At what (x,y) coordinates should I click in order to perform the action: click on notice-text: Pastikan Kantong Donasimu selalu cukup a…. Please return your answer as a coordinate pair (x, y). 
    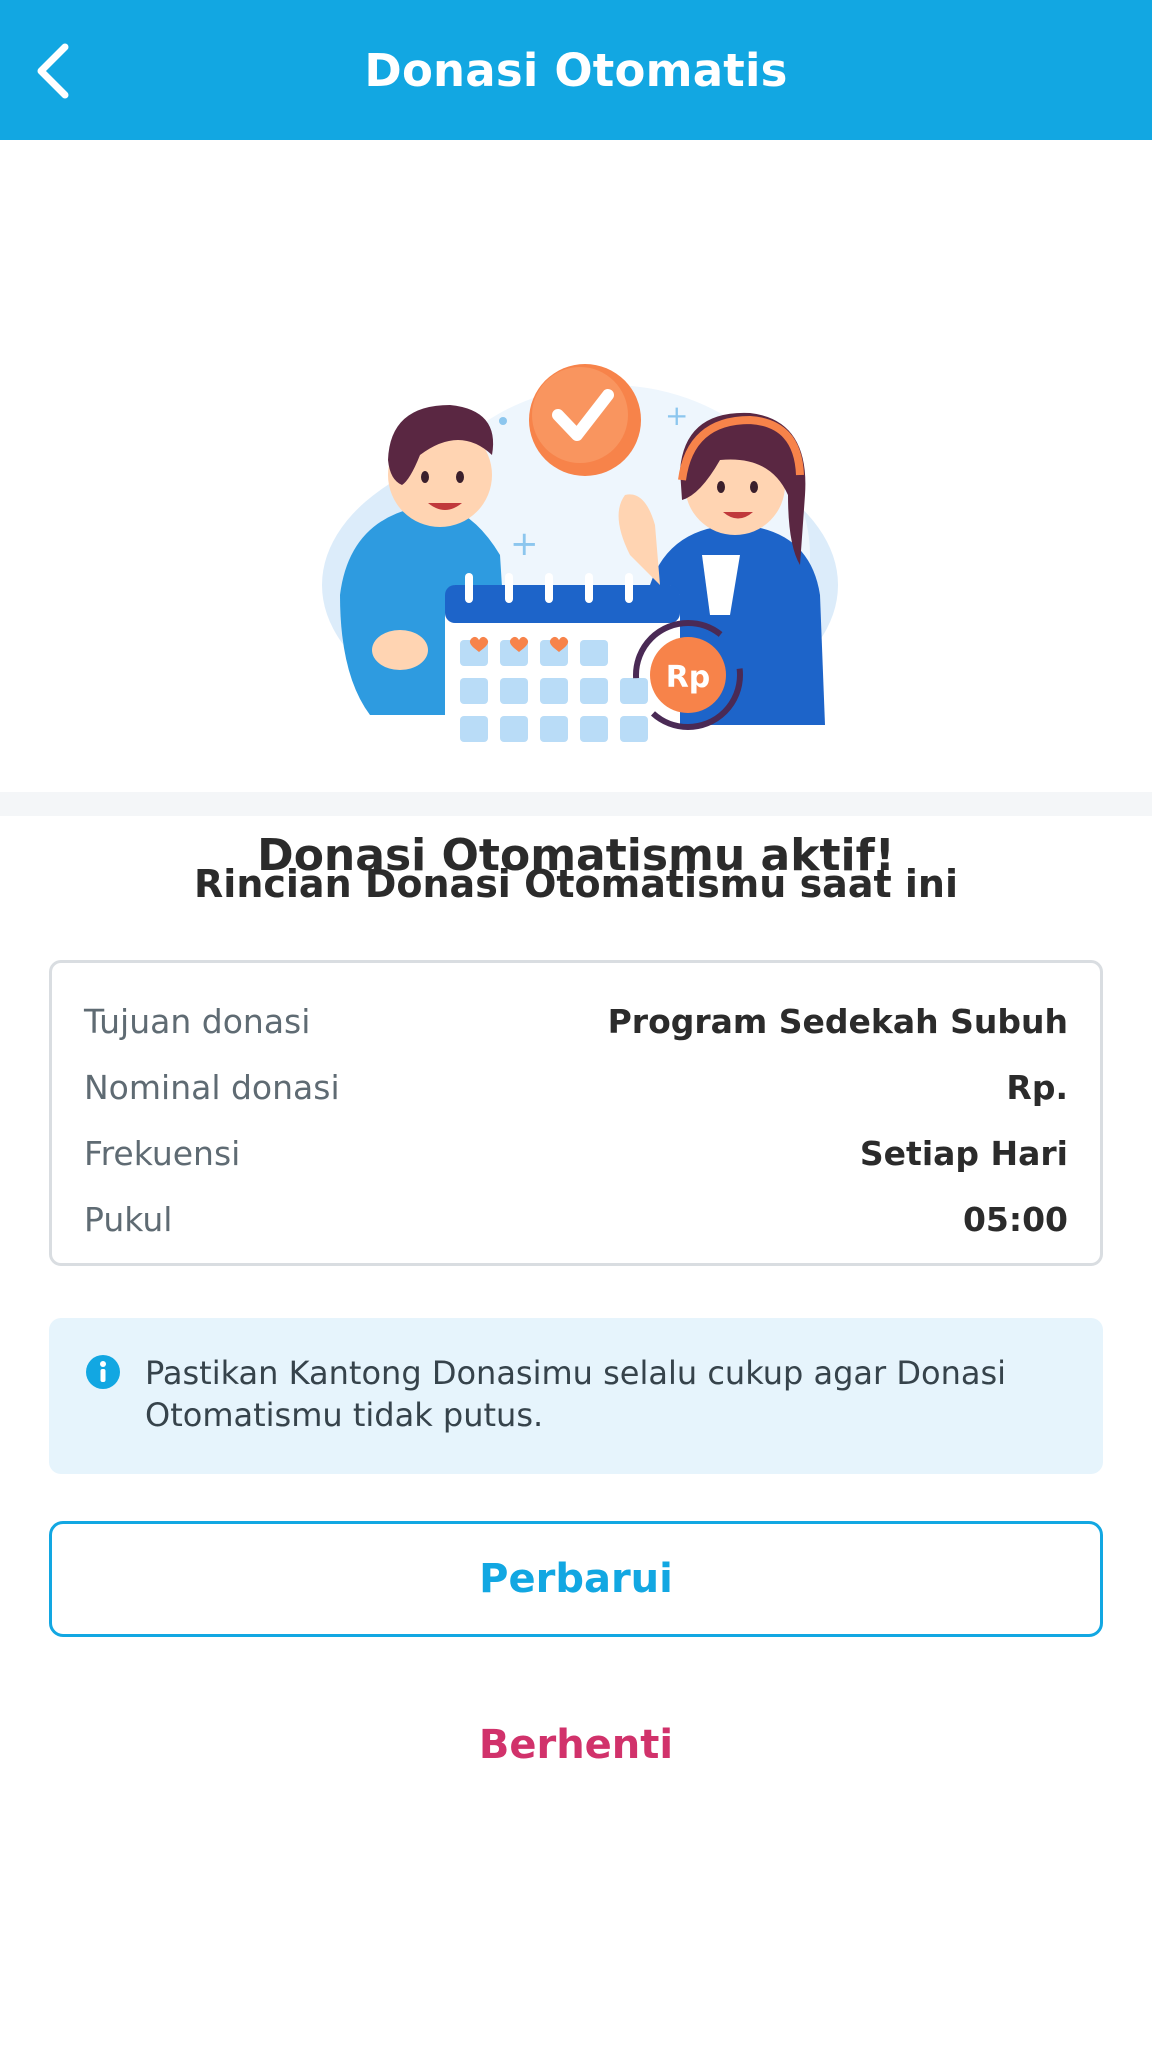
    Looking at the image, I should click on (576, 1394).